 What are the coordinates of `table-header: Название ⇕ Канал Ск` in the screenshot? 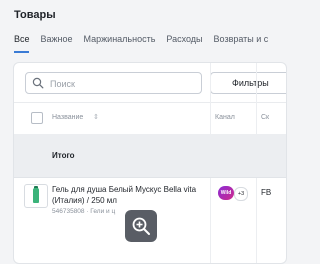 It's located at (150, 118).